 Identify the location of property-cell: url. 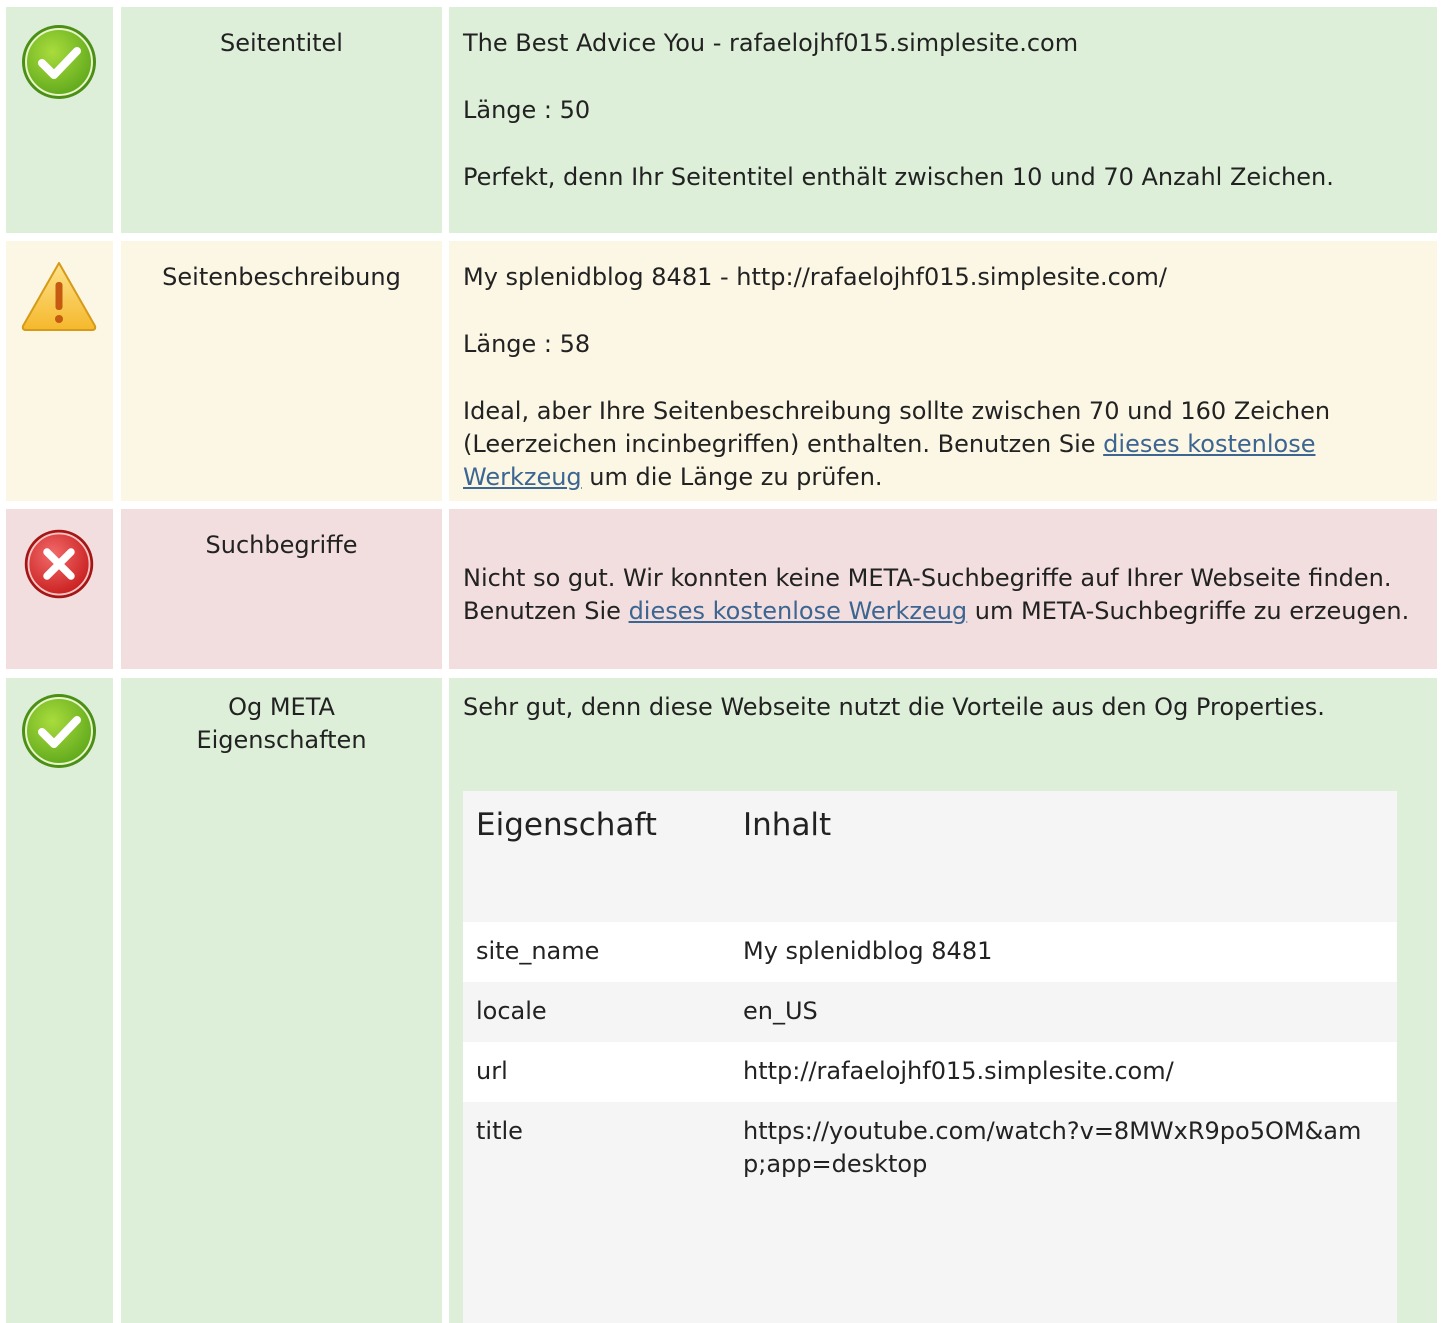
(492, 1071).